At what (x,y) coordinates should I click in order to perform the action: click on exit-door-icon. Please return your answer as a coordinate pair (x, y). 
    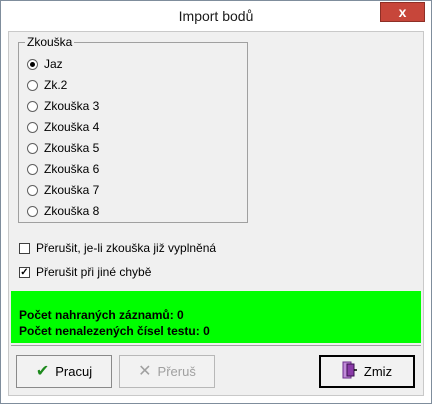
    Looking at the image, I should click on (350, 372).